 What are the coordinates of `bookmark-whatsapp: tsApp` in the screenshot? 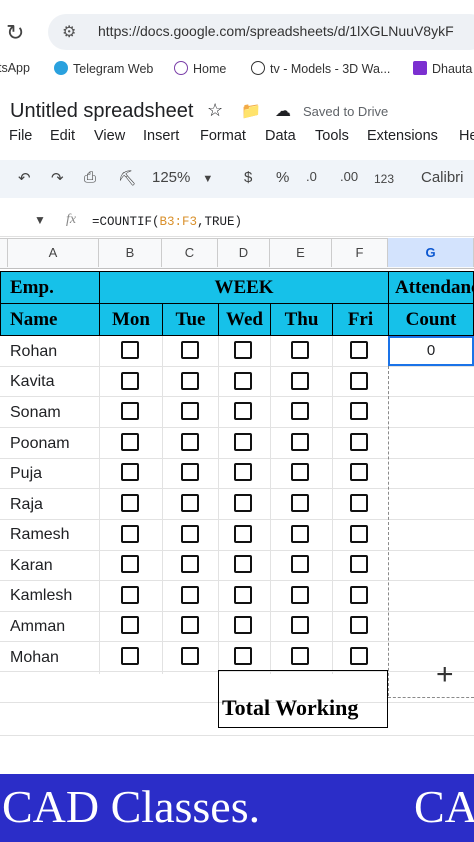 It's located at (15, 68).